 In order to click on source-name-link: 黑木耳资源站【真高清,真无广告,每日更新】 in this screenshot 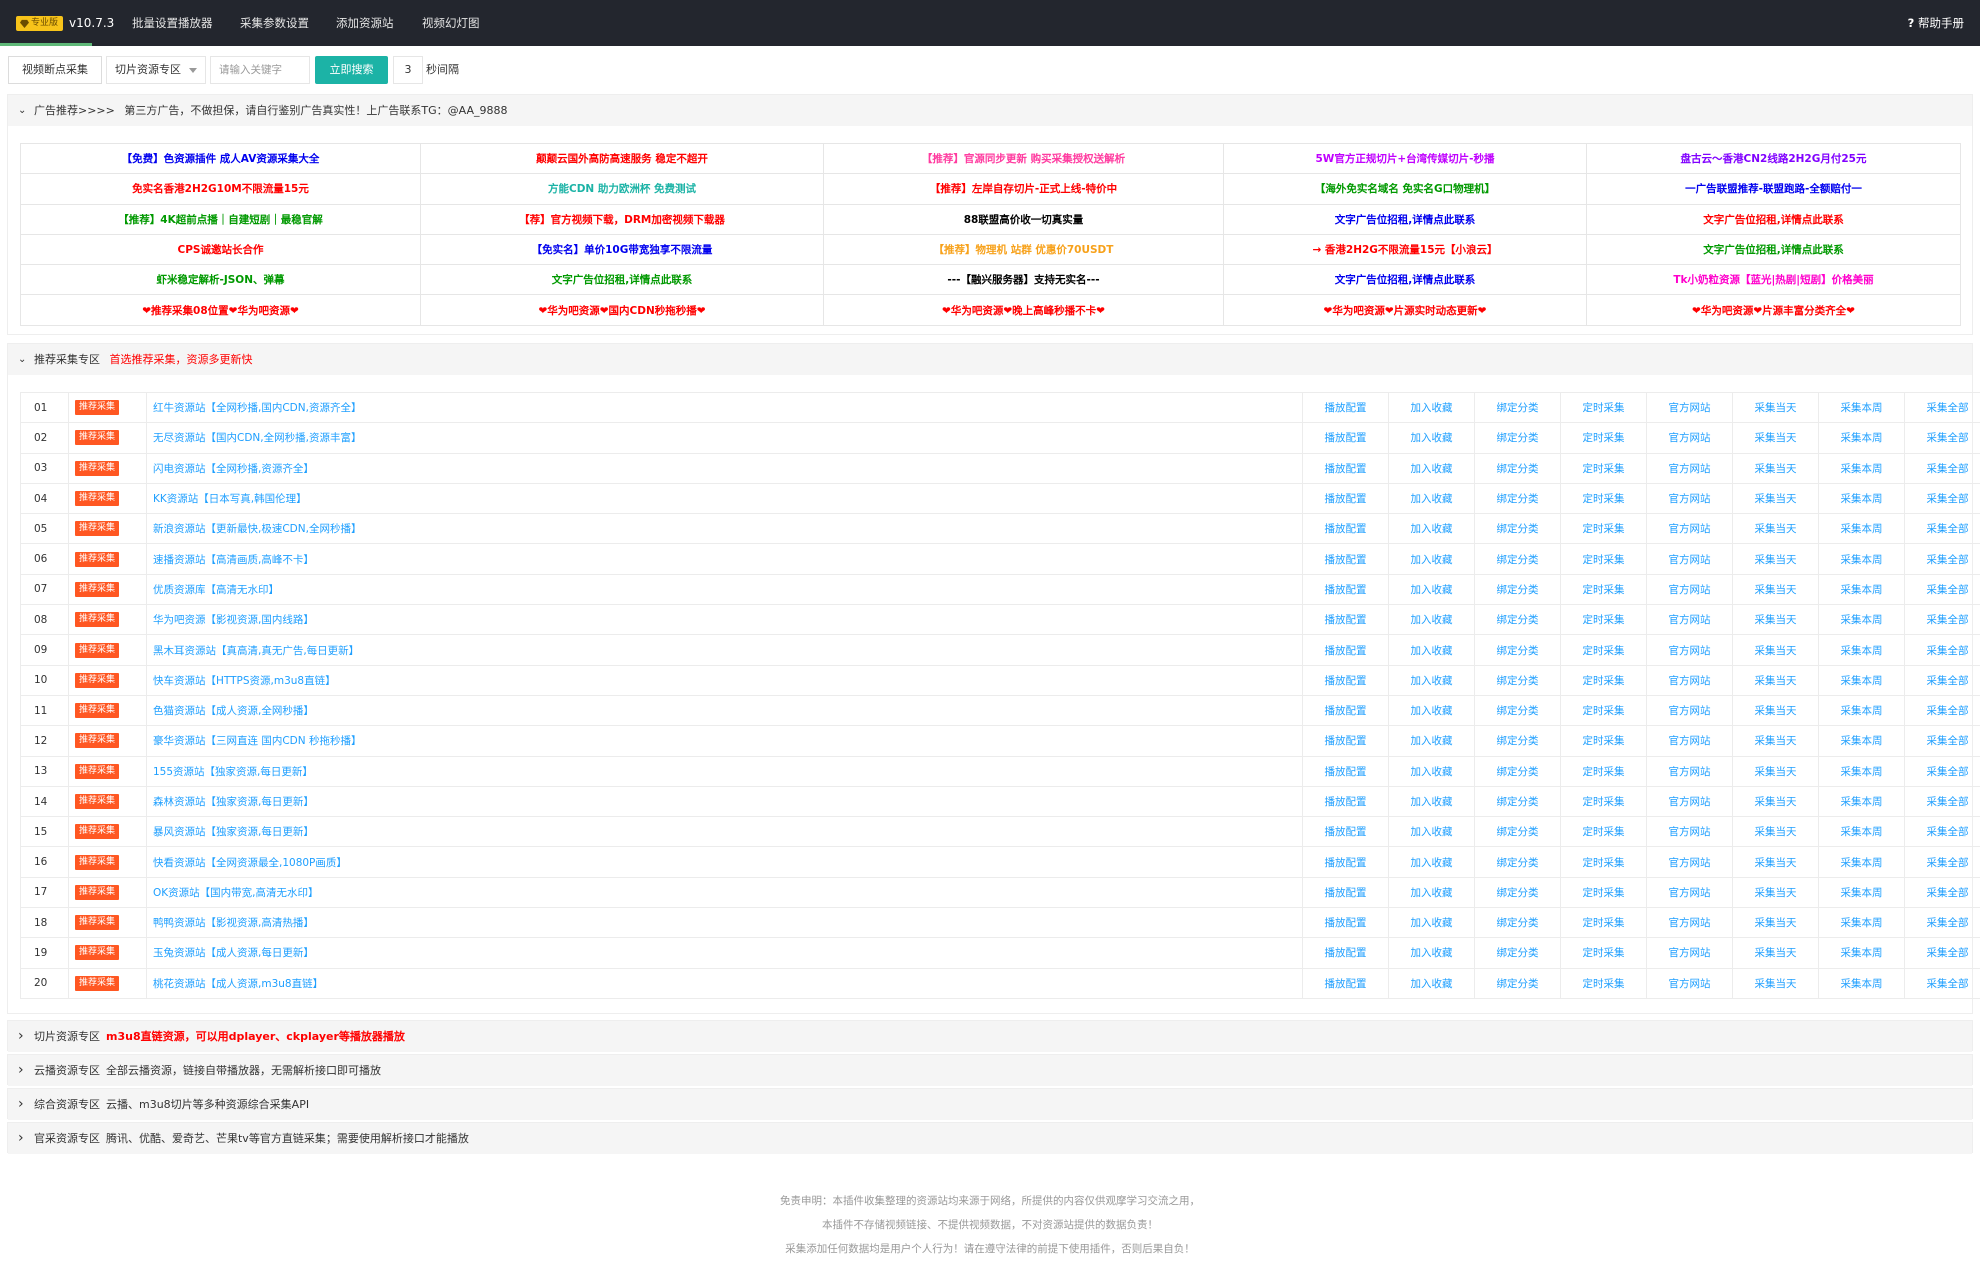, I will do `click(724, 650)`.